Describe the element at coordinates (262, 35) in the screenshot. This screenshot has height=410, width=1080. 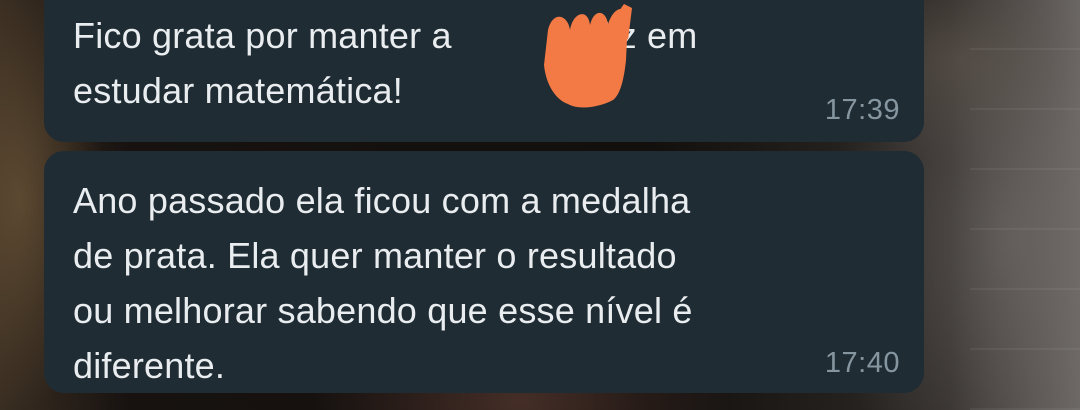
I see `message-1-line1-start: Fico grata por manter a` at that location.